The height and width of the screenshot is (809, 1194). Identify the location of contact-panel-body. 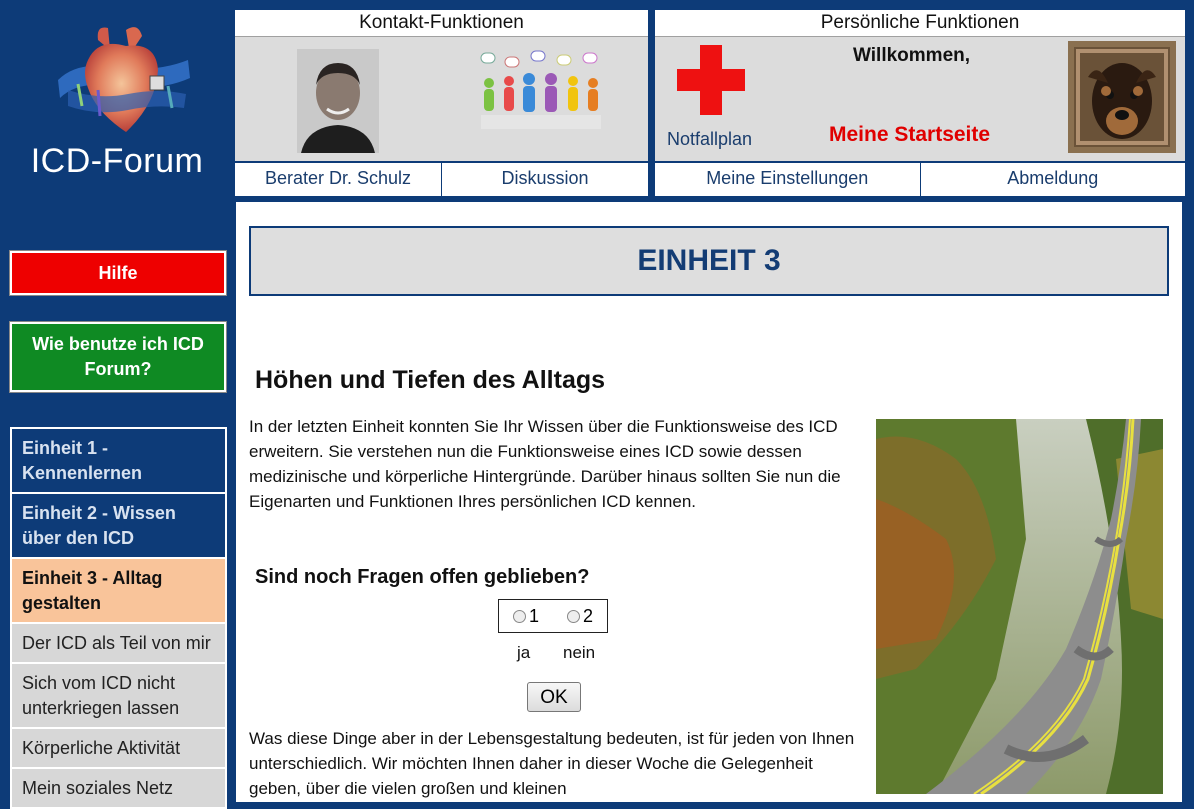
(441, 99).